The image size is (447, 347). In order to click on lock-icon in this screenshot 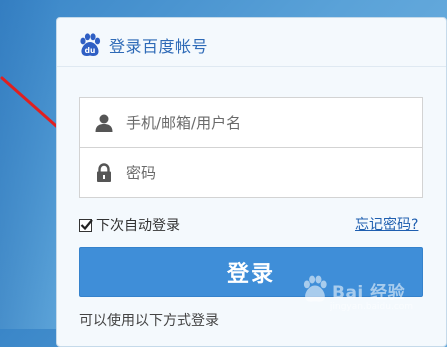, I will do `click(104, 172)`.